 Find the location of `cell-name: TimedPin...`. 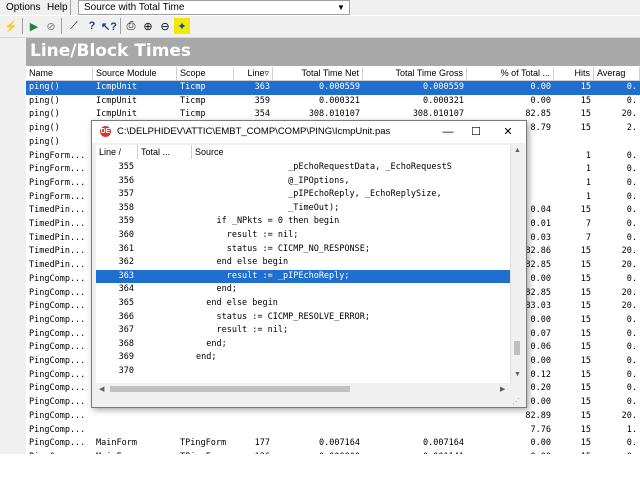

cell-name: TimedPin... is located at coordinates (57, 224).